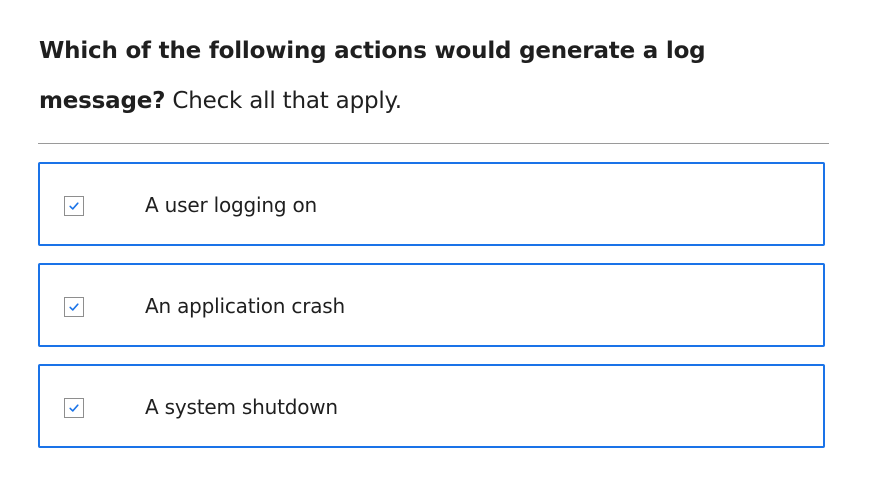 The image size is (880, 481). I want to click on question-instruction: Check all that apply., so click(287, 101).